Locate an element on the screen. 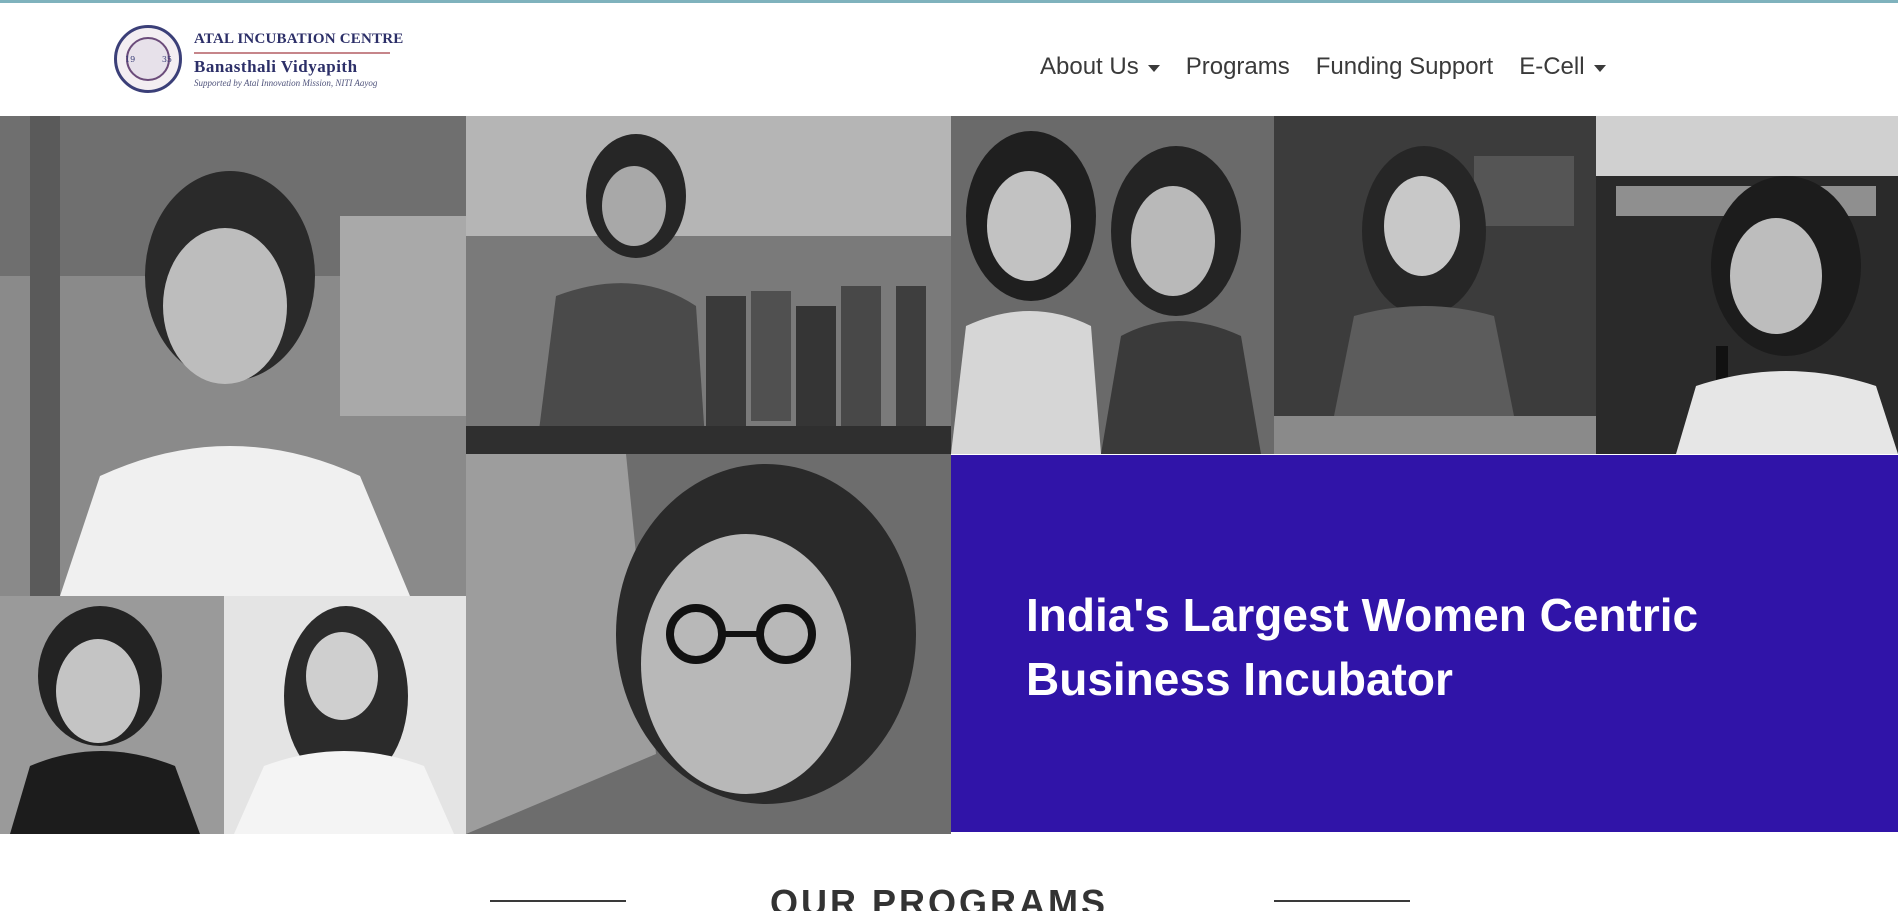  nav-e-cell: E-Cell is located at coordinates (1562, 67).